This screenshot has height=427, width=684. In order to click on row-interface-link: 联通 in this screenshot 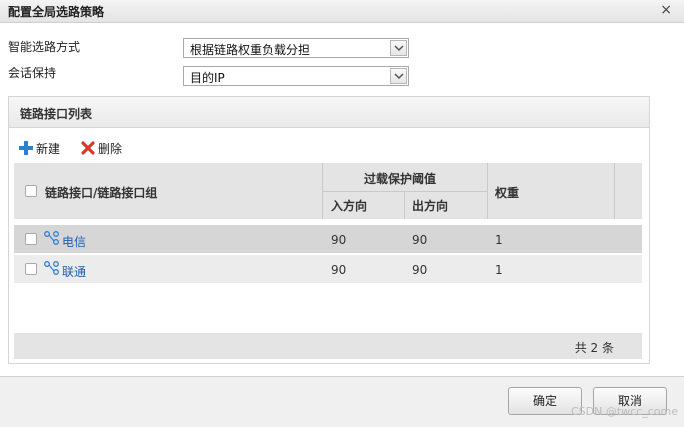, I will do `click(74, 271)`.